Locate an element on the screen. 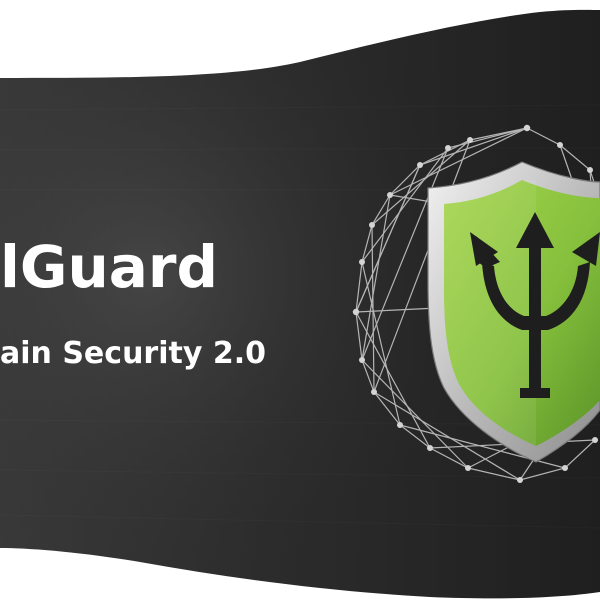 The height and width of the screenshot is (600, 600). product-tagline: ain Security 2.0 is located at coordinates (133, 353).